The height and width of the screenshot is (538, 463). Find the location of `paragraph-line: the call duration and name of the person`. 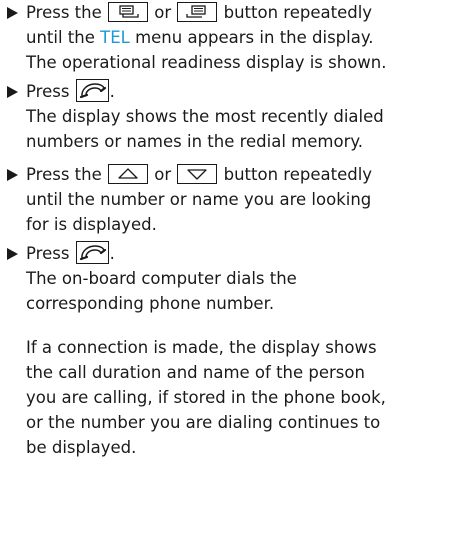

paragraph-line: the call duration and name of the person is located at coordinates (195, 372).